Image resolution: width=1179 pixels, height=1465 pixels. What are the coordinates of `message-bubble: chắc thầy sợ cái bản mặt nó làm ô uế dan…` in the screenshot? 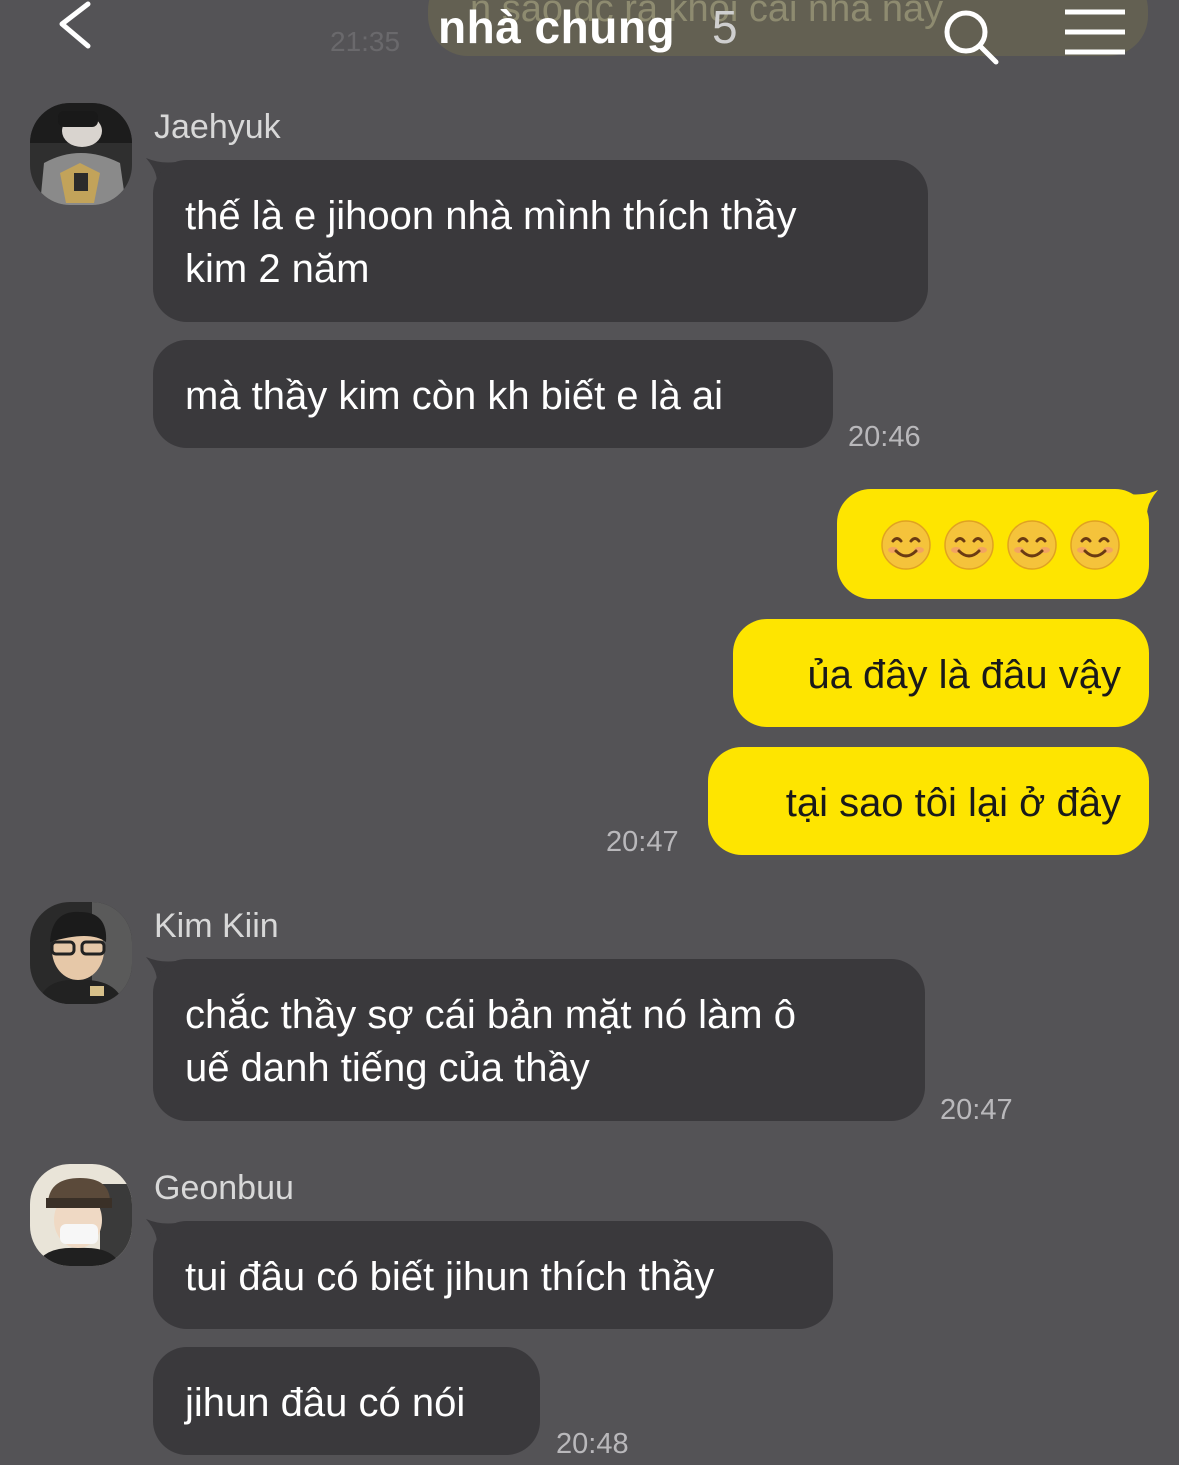 It's located at (539, 1040).